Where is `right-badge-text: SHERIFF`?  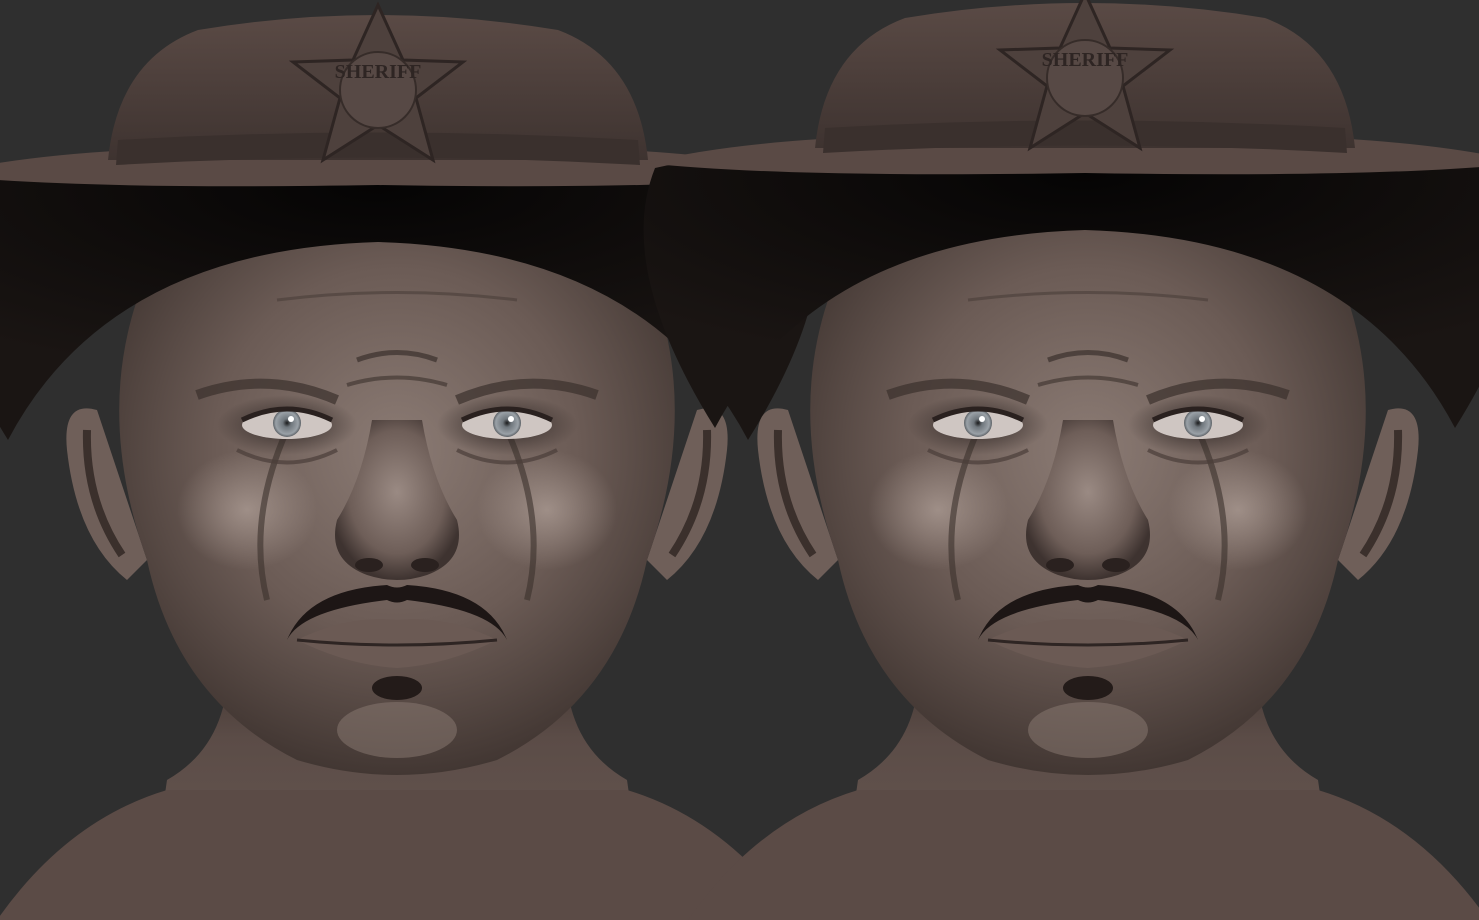
right-badge-text: SHERIFF is located at coordinates (1085, 60).